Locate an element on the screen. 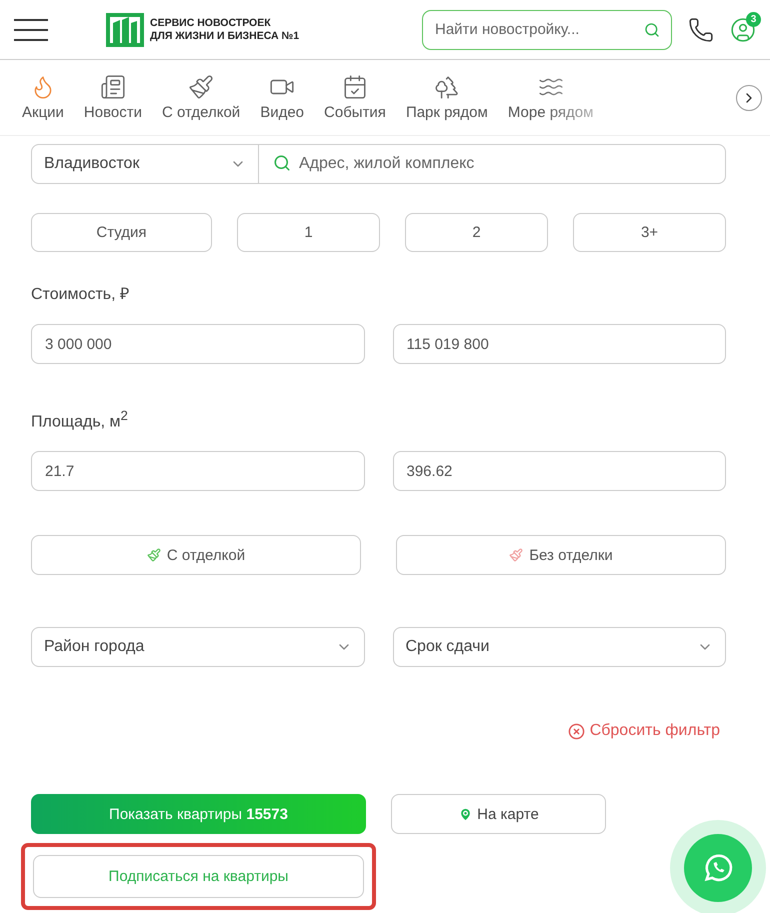 Image resolution: width=770 pixels, height=913 pixels. price-from-field: 3 000 000 is located at coordinates (197, 344).